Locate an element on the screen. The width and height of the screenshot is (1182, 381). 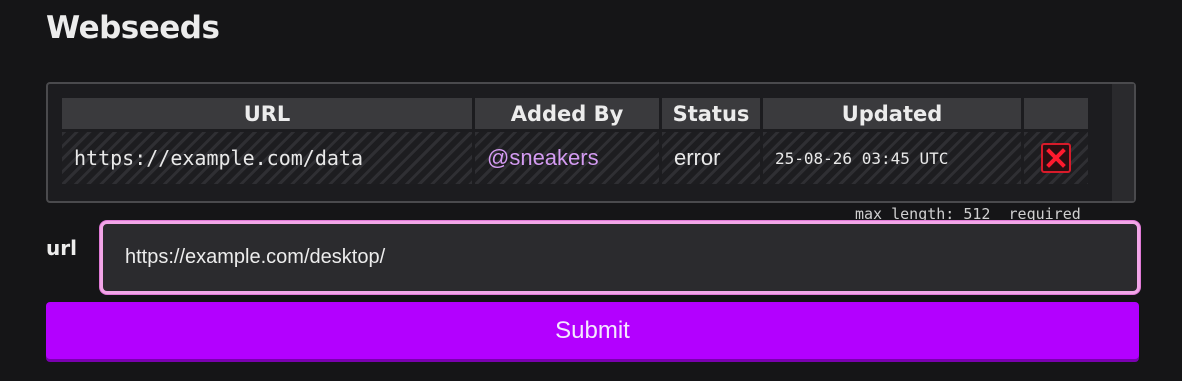
column-header-url: URL is located at coordinates (267, 113).